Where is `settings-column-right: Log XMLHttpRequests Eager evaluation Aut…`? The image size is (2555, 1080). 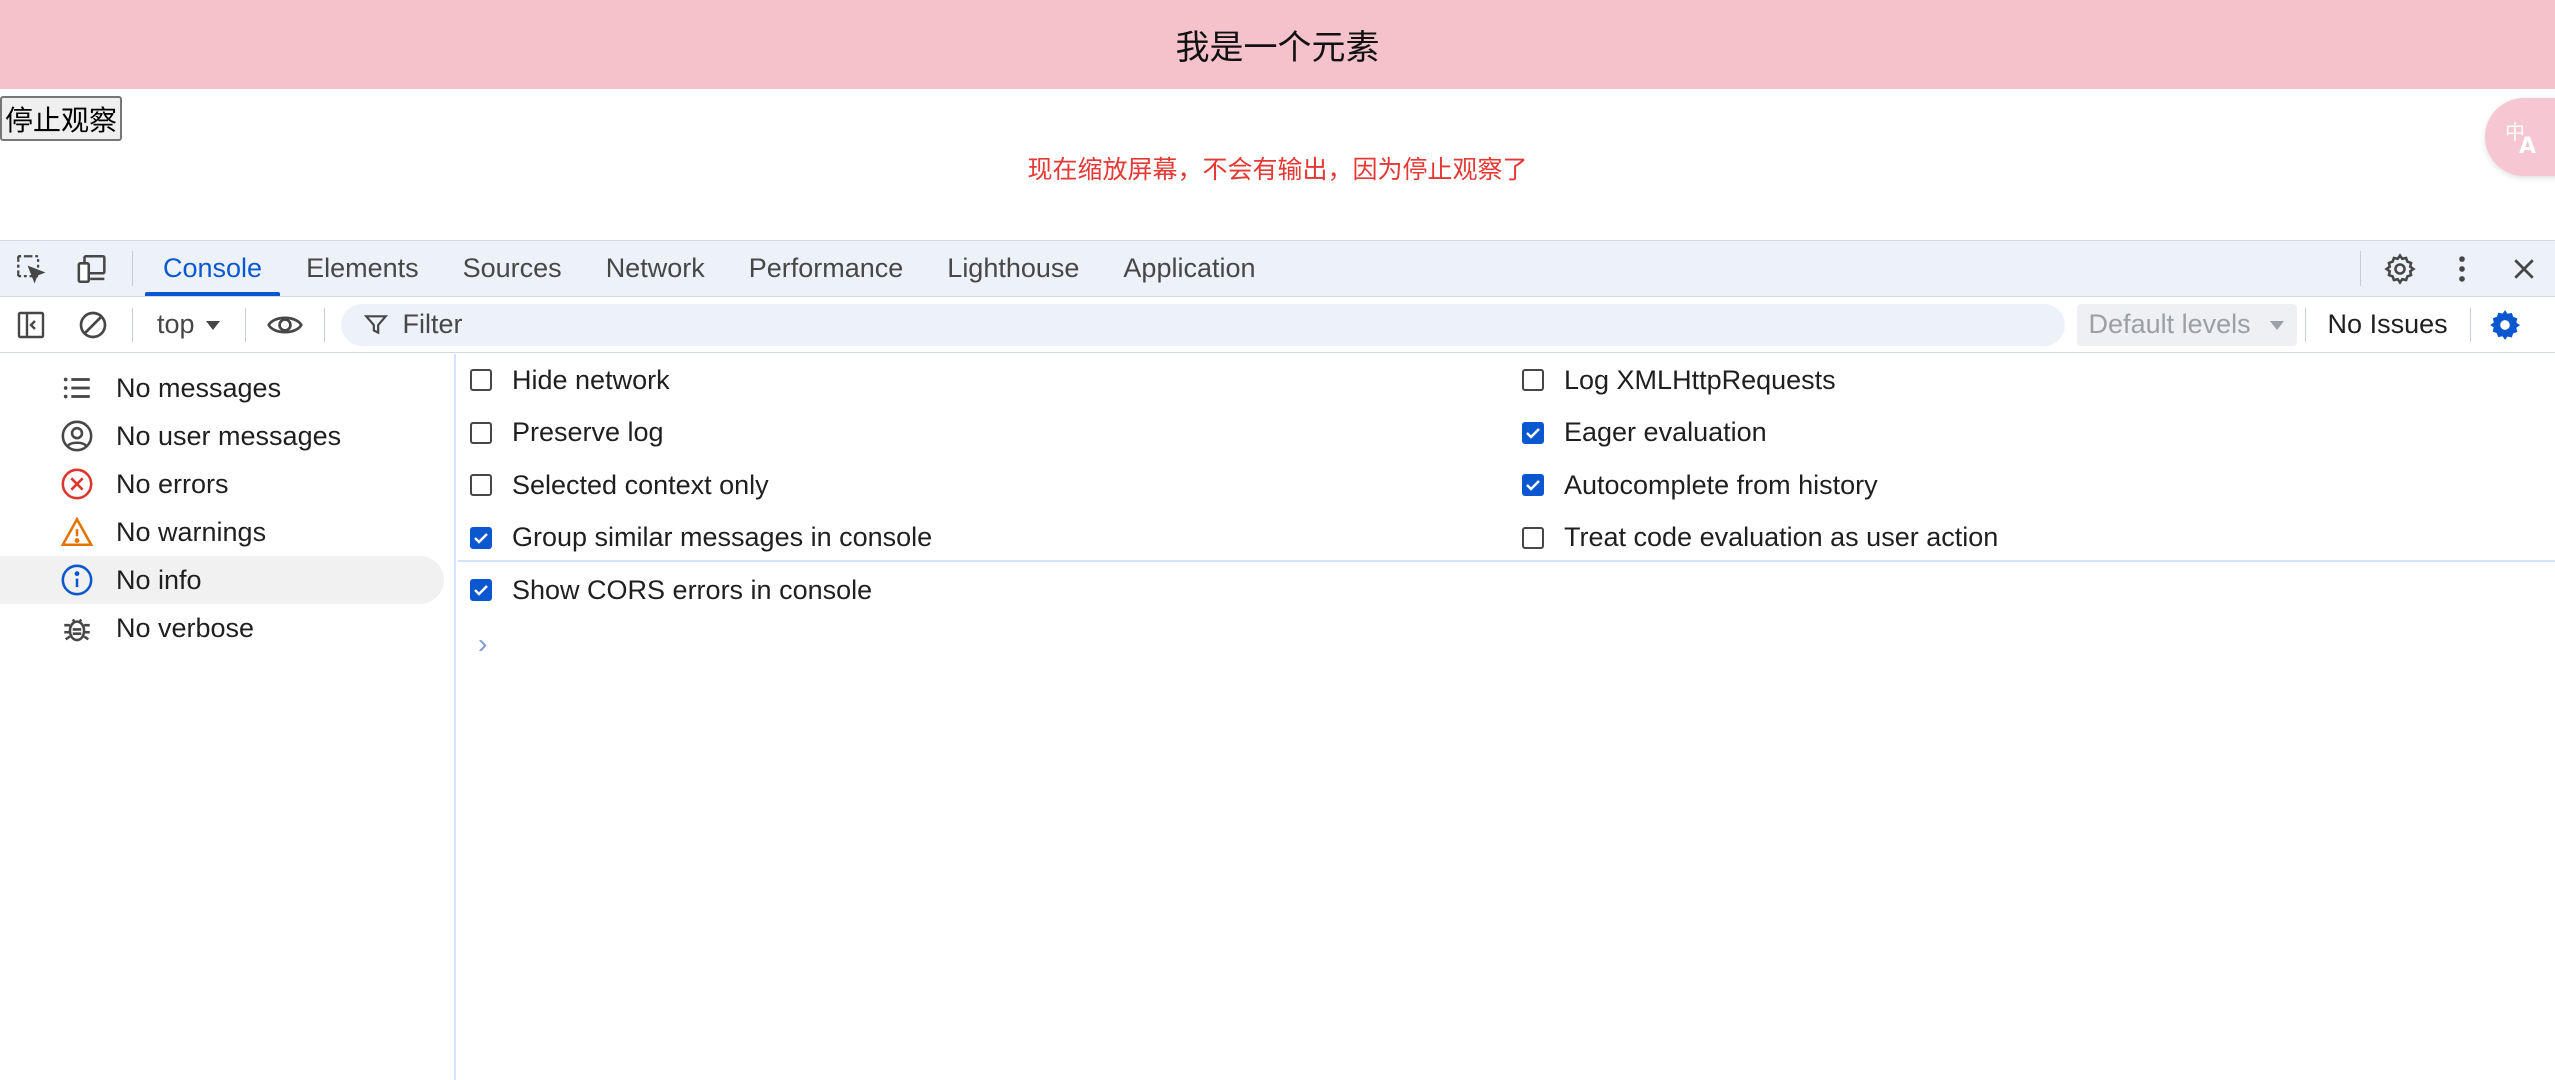 settings-column-right: Log XMLHttpRequests Eager evaluation Aut… is located at coordinates (1760, 459).